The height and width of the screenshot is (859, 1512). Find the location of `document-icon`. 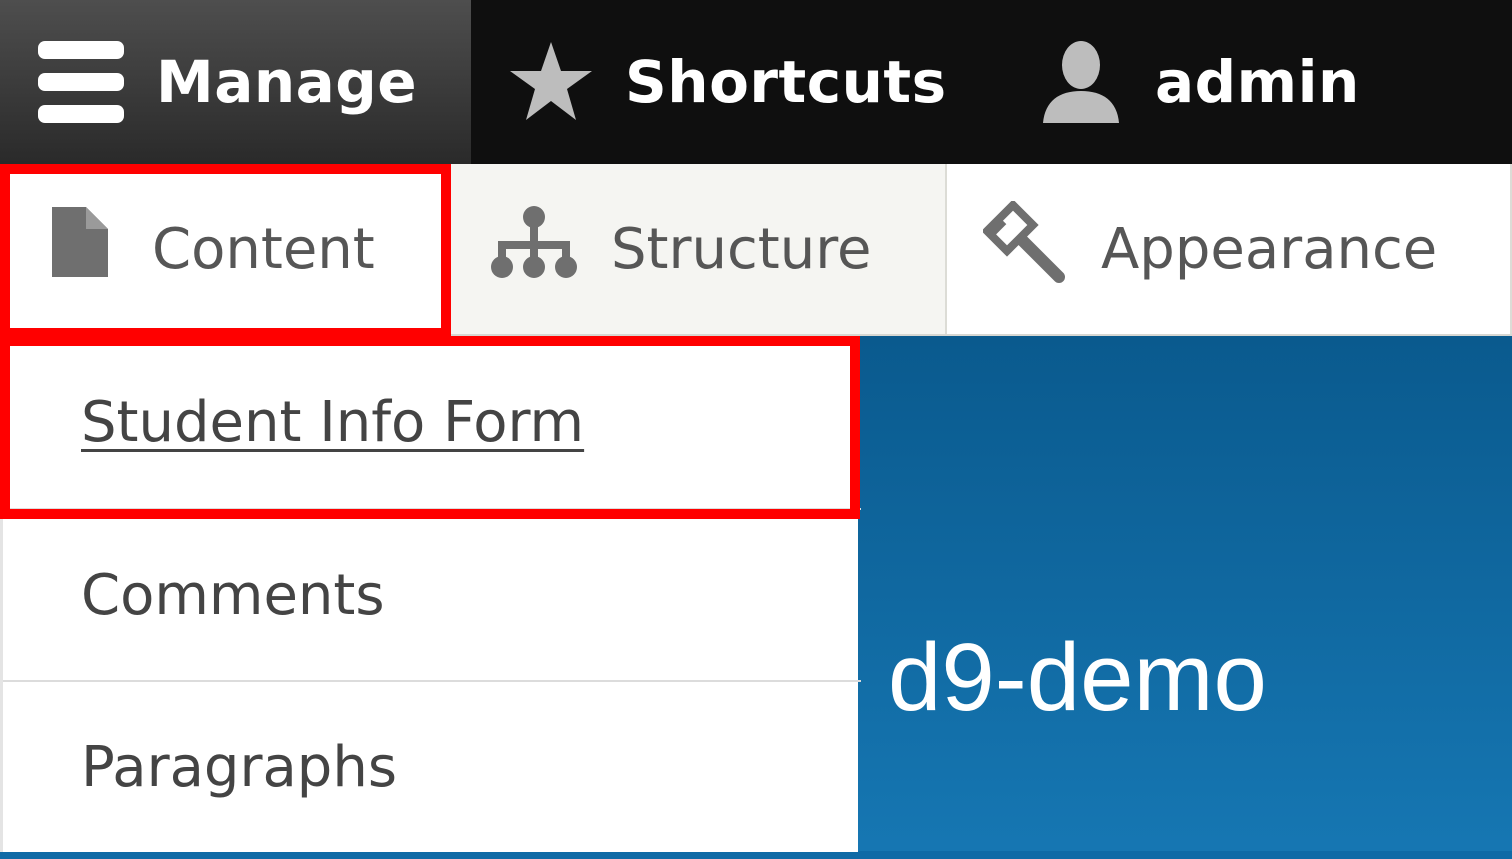

document-icon is located at coordinates (80, 249).